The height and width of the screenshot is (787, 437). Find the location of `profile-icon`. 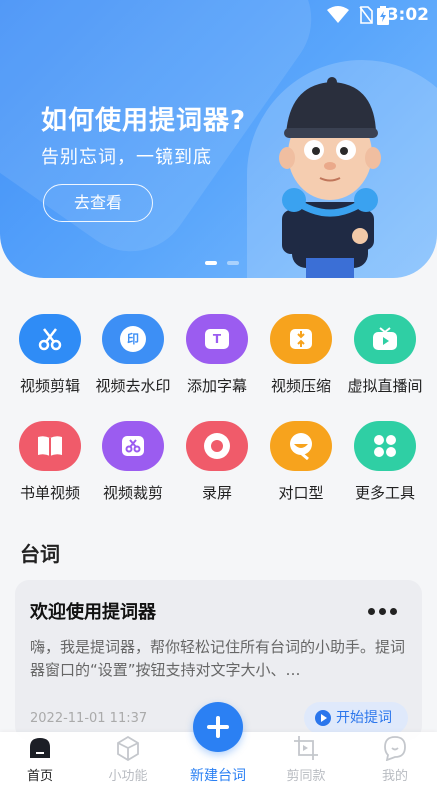

profile-icon is located at coordinates (395, 748).